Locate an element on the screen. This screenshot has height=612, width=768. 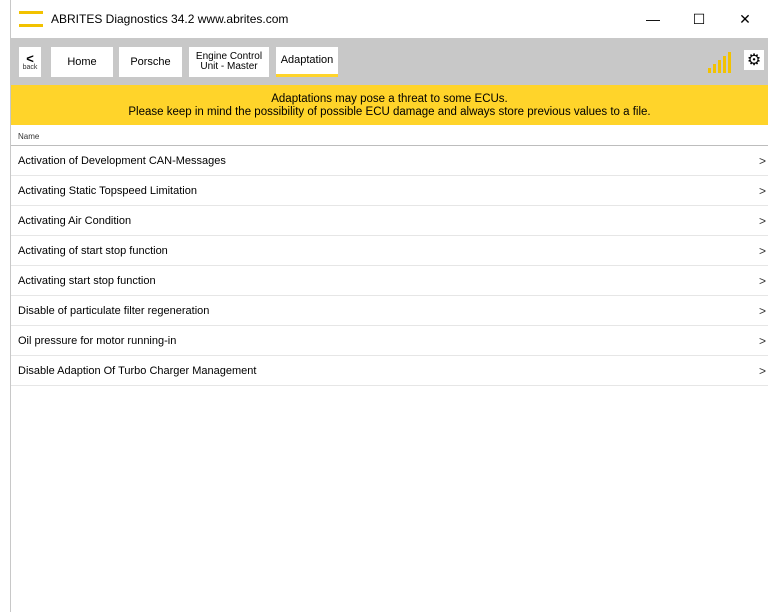
list-item: Activating start stop function > is located at coordinates (389, 281).